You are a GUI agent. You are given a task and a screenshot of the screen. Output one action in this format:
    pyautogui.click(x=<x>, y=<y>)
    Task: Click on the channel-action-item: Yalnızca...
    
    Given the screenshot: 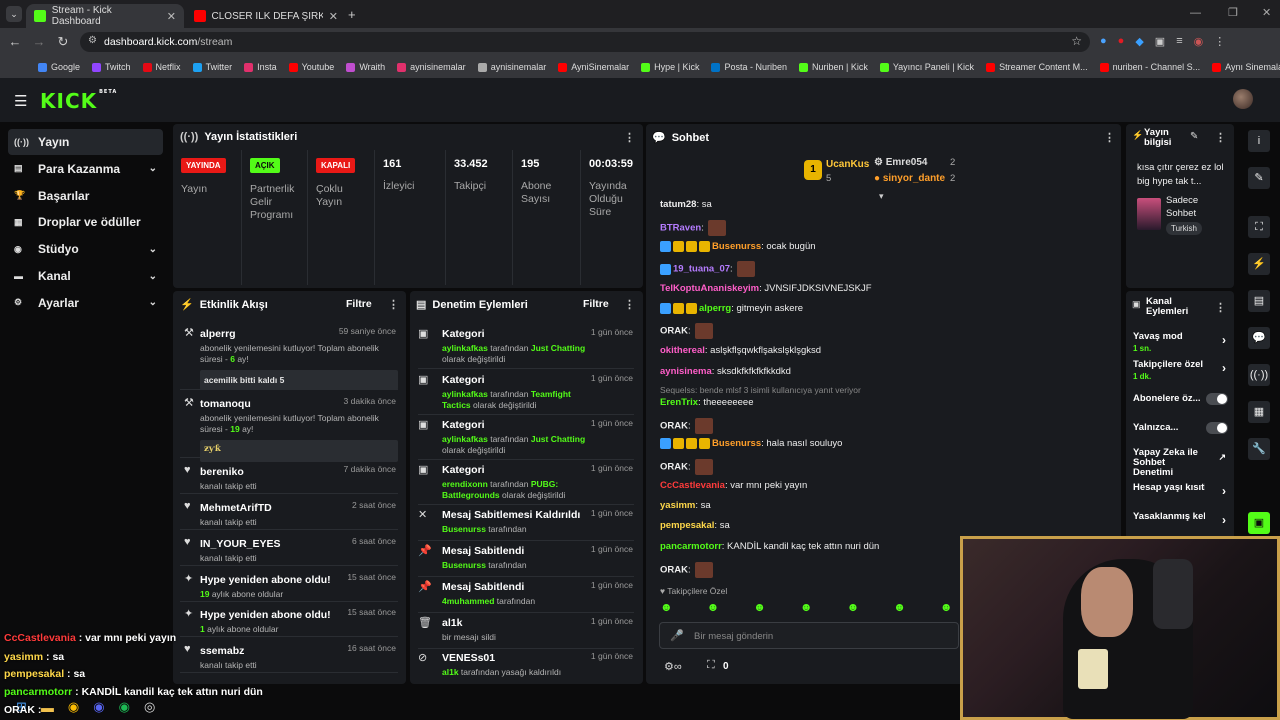 What is the action you would take?
    pyautogui.click(x=1180, y=433)
    